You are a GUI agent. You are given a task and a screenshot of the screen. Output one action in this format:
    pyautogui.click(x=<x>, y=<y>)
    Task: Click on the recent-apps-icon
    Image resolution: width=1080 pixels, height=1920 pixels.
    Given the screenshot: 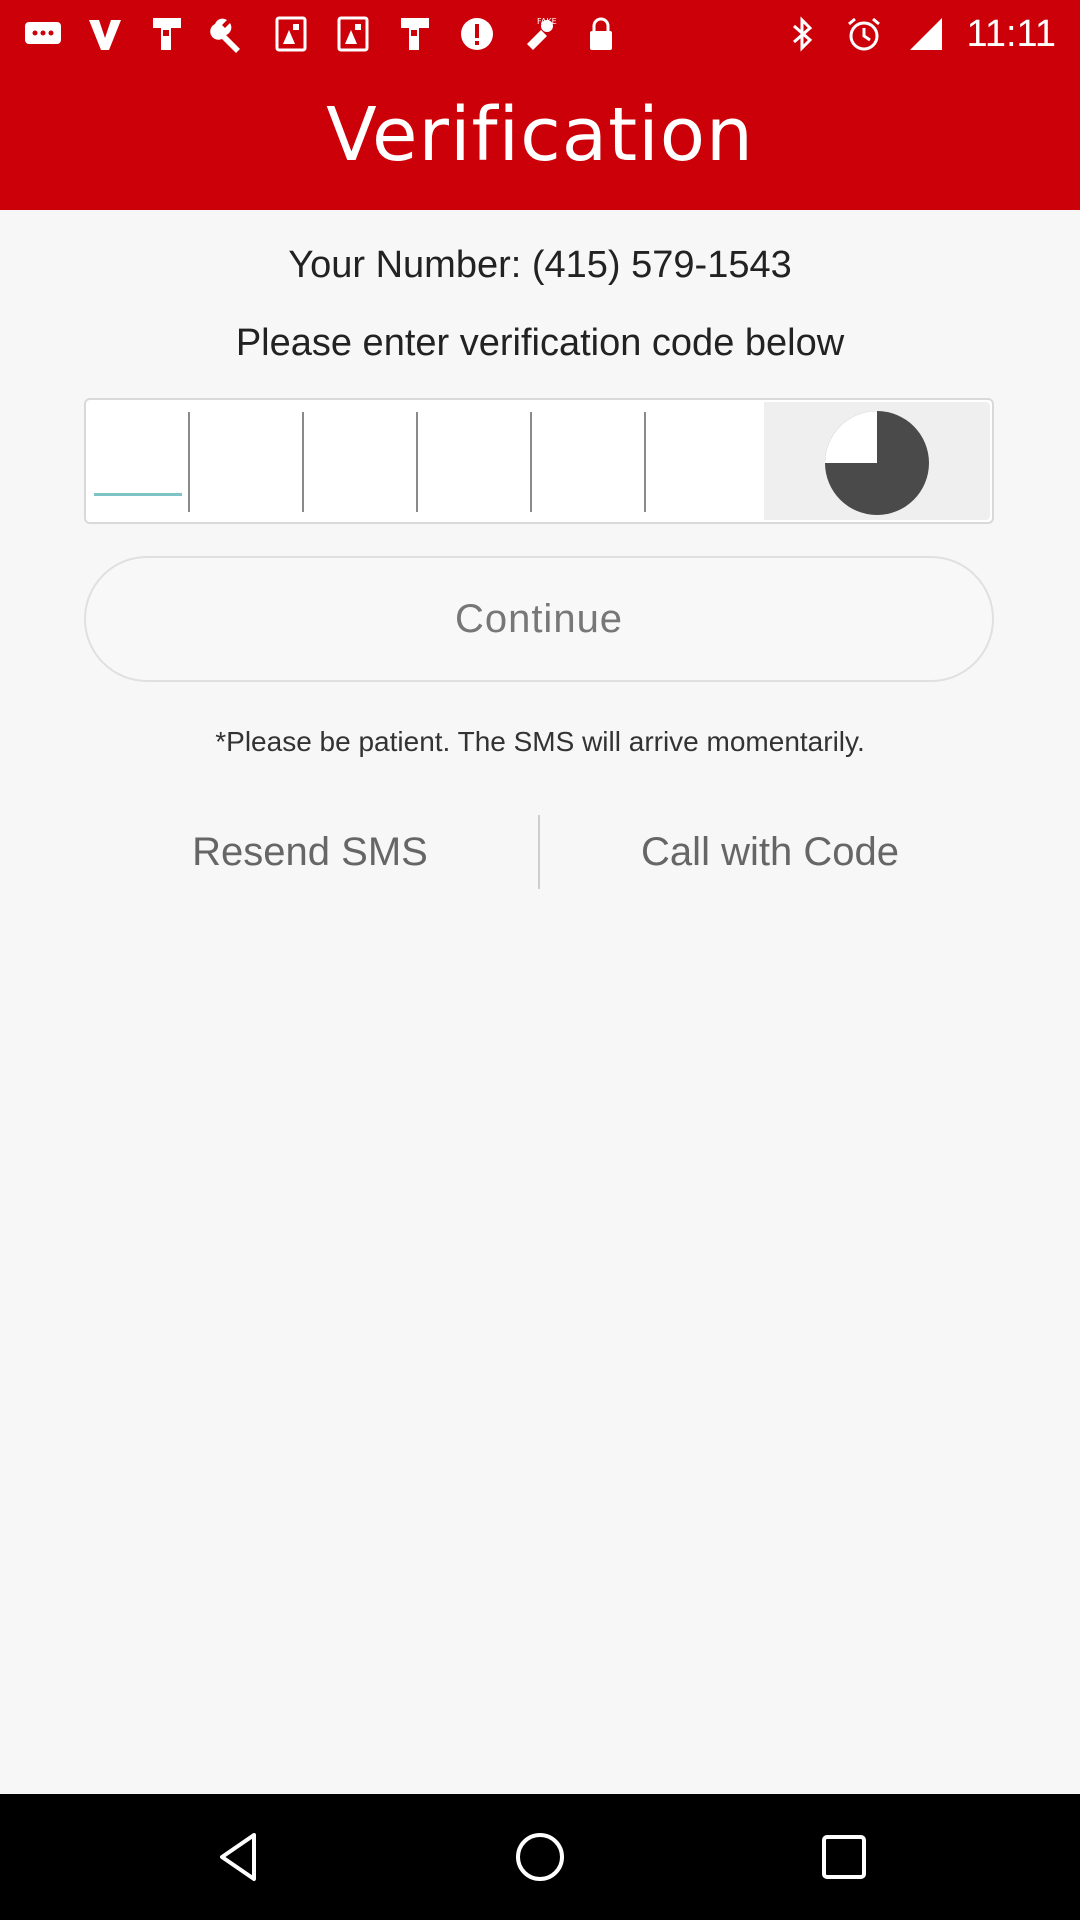 What is the action you would take?
    pyautogui.click(x=844, y=1857)
    